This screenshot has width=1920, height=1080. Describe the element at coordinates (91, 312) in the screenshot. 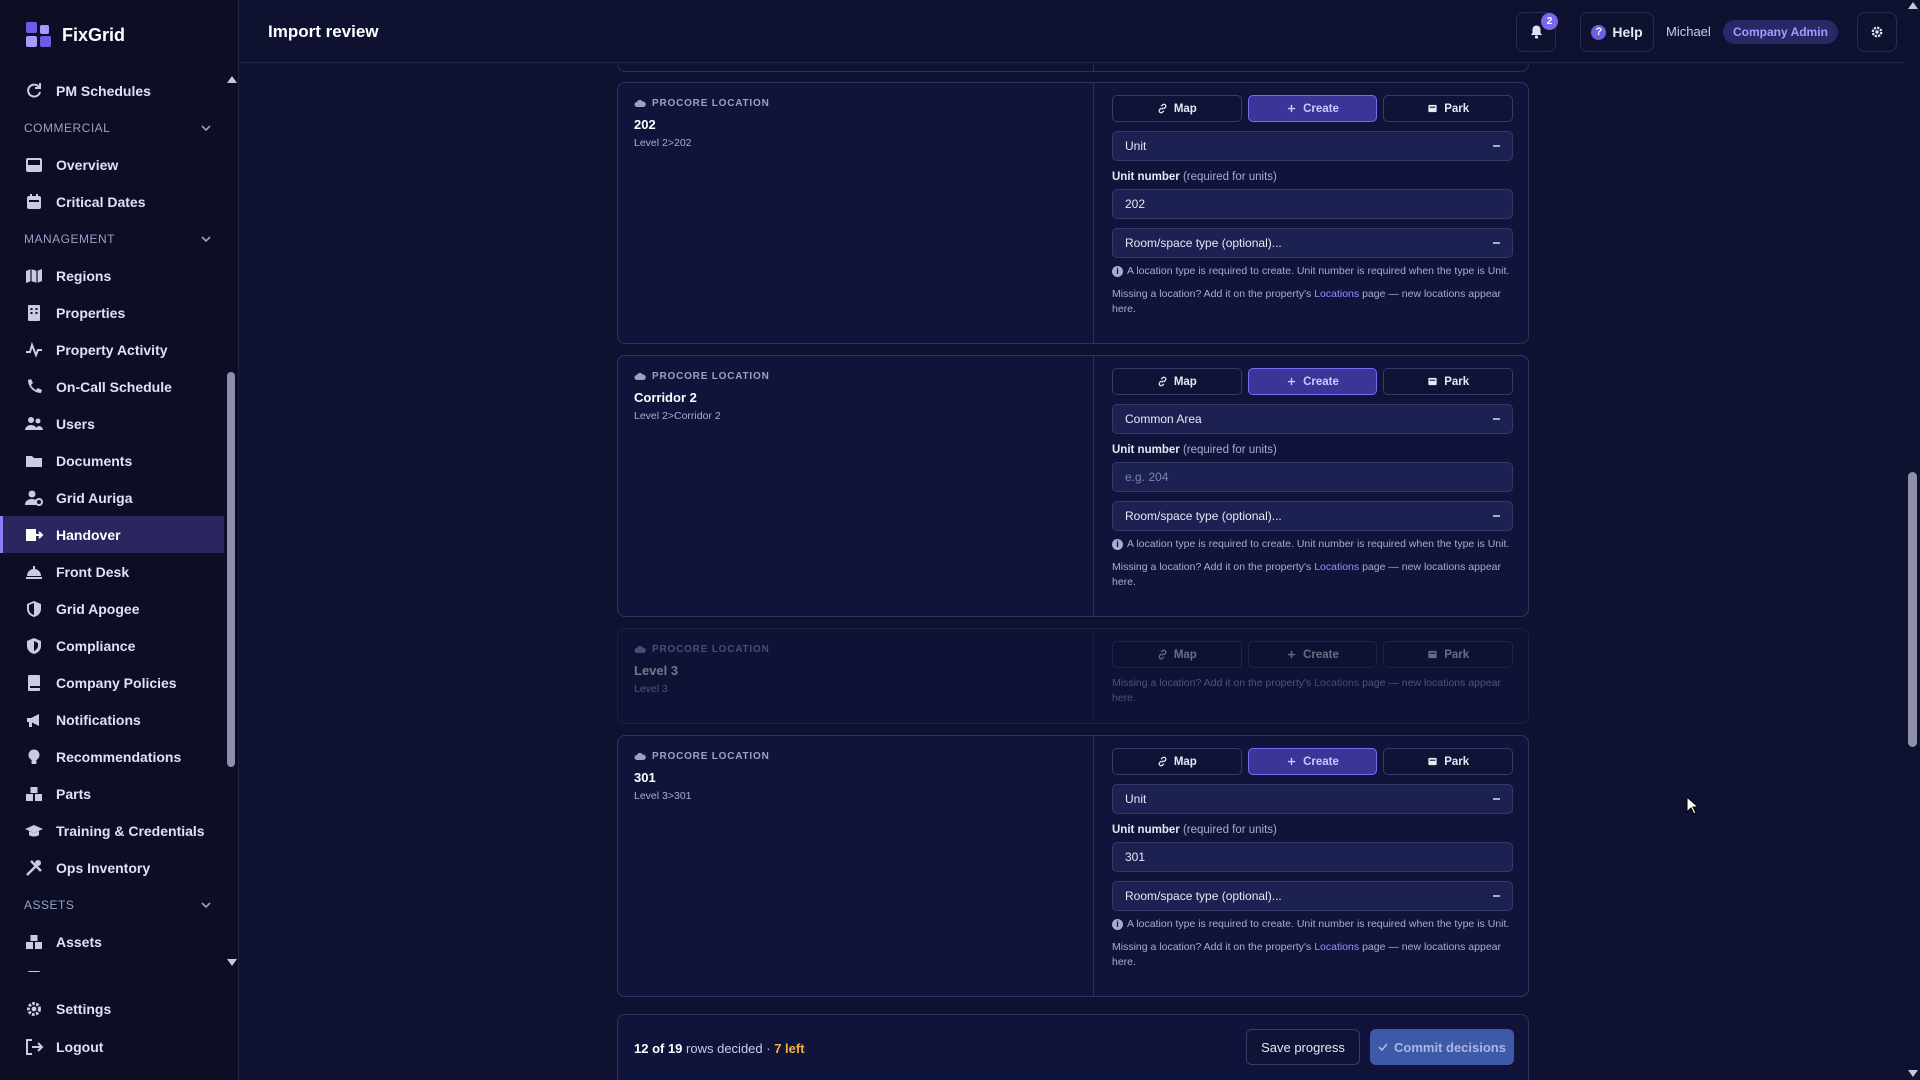

I see `sidebar-item-label: Properties` at that location.